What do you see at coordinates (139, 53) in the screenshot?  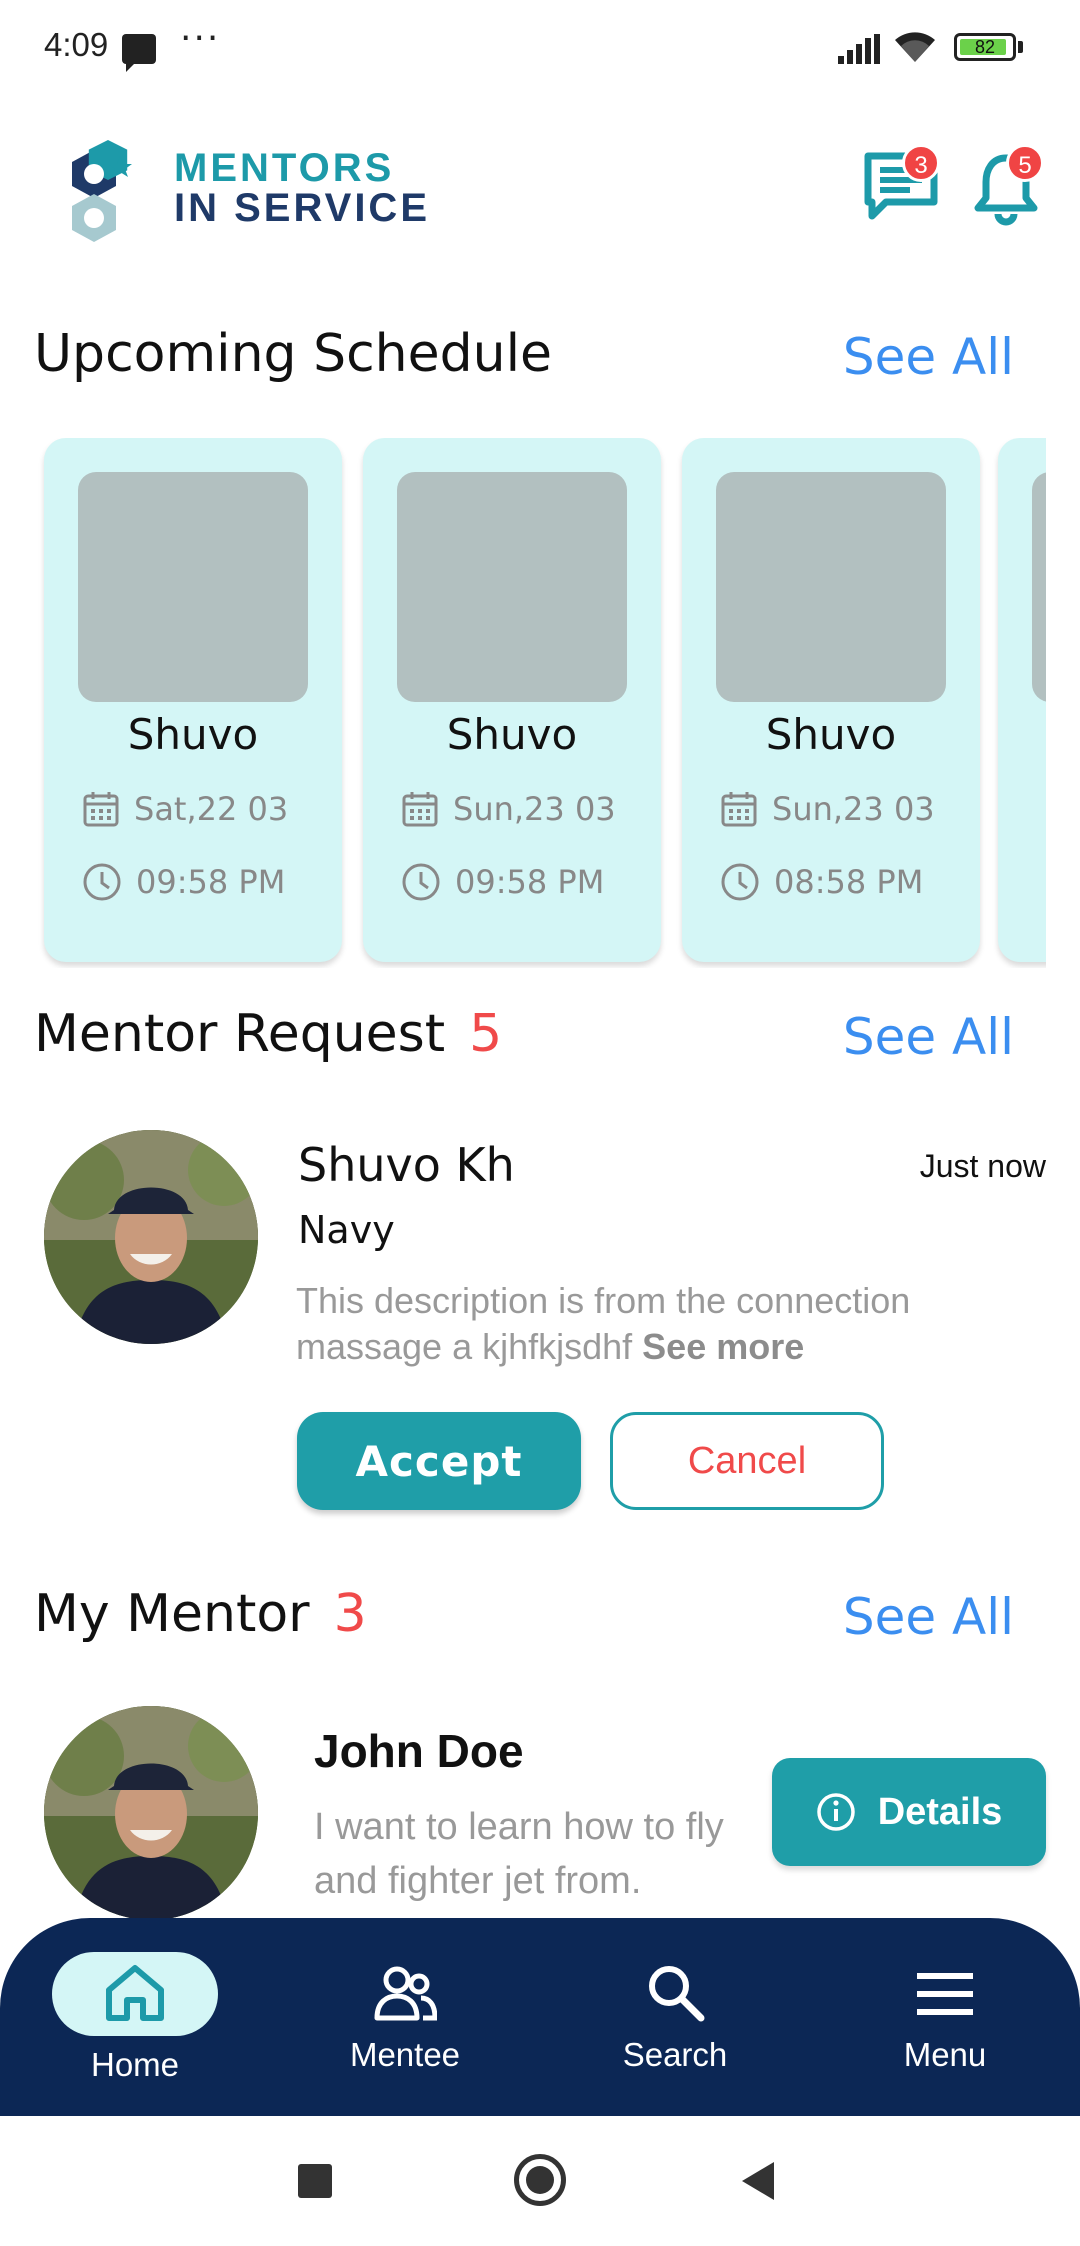 I see `sms-notification-icon` at bounding box center [139, 53].